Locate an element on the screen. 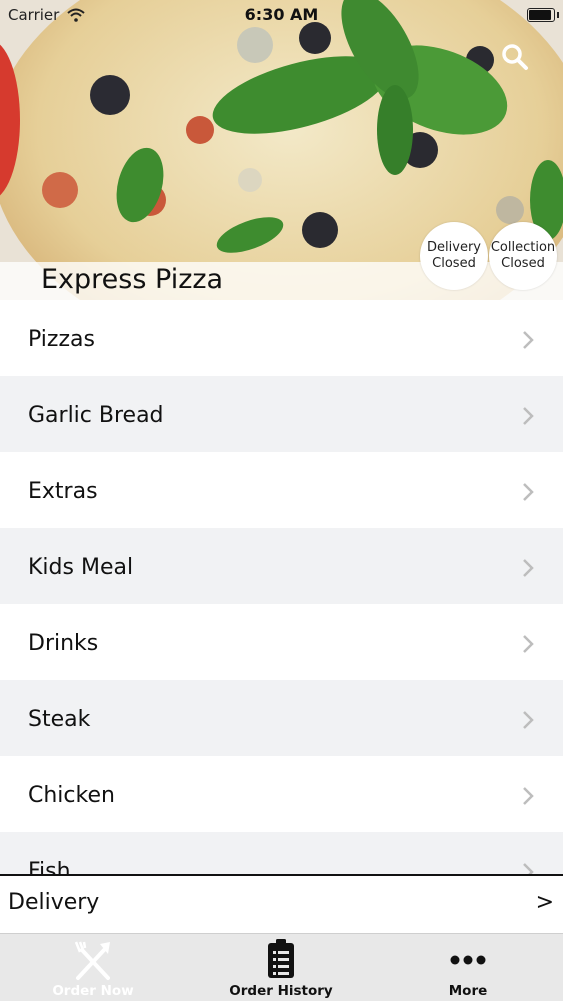 The image size is (563, 1001). delivery-mode-bar: Delivery > is located at coordinates (281, 904).